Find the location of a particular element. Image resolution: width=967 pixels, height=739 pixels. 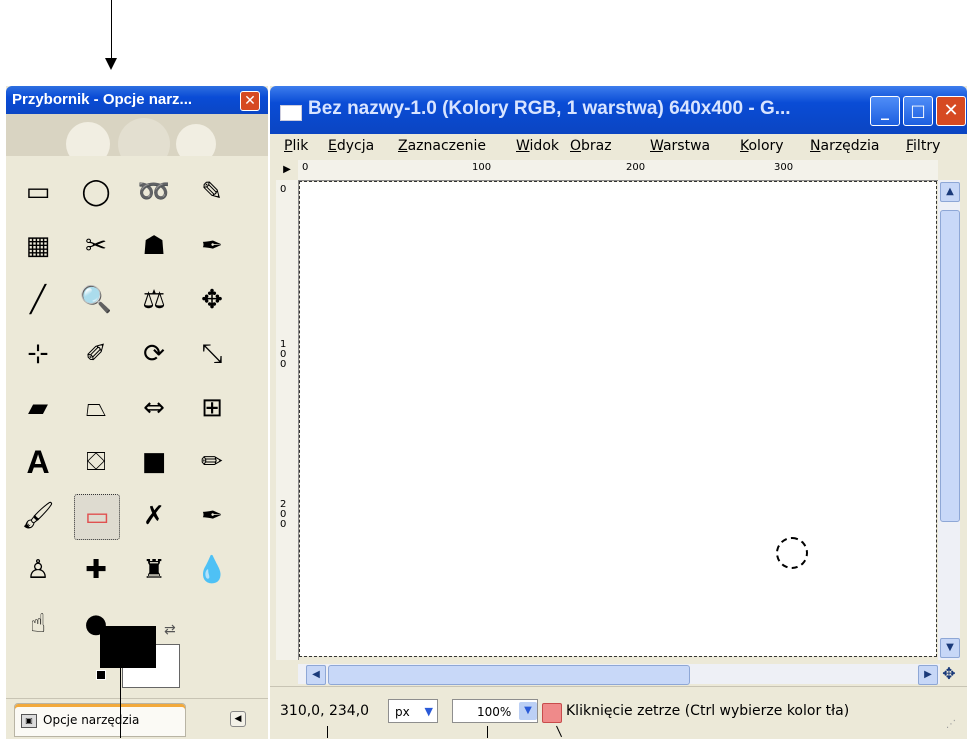

clone-tool-icon: ♙ is located at coordinates (38, 570).